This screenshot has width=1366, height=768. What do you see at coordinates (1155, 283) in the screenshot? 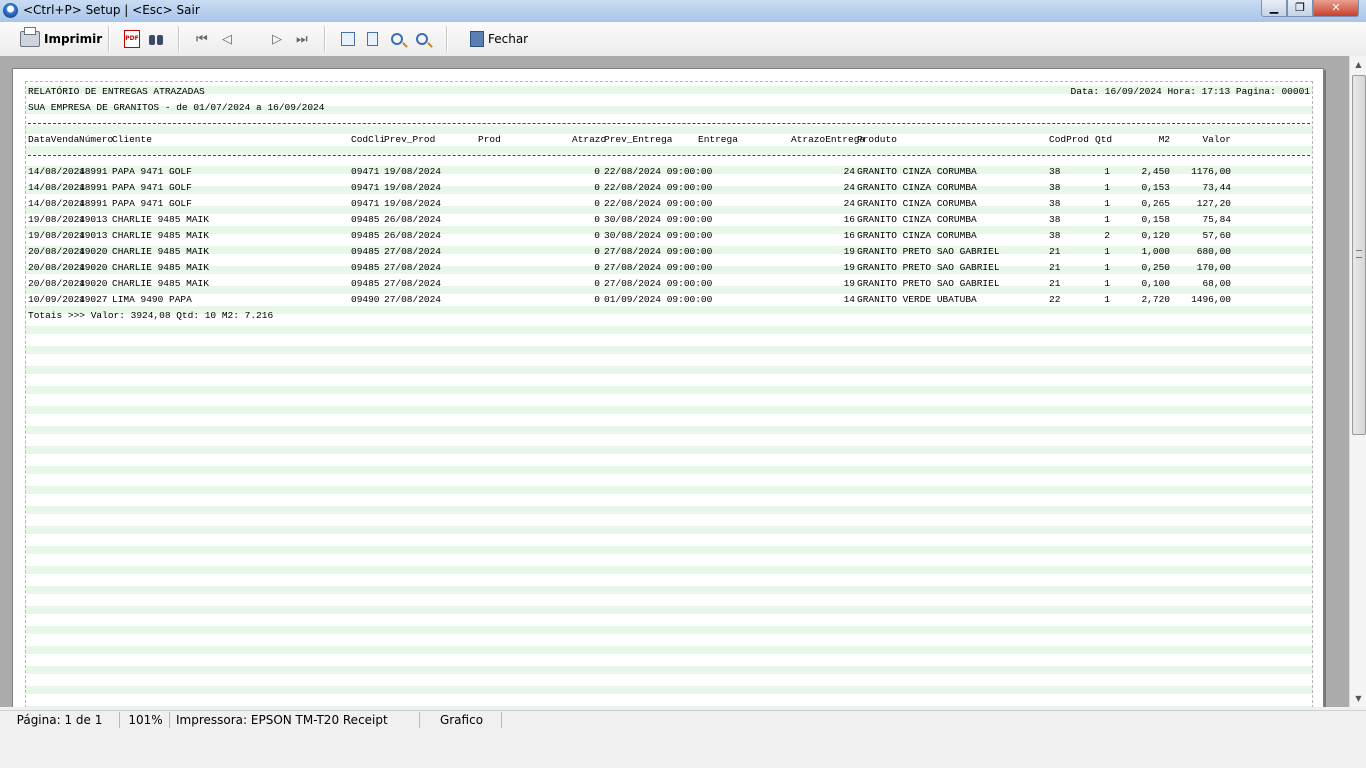
I see `cell-m2: 0,100` at bounding box center [1155, 283].